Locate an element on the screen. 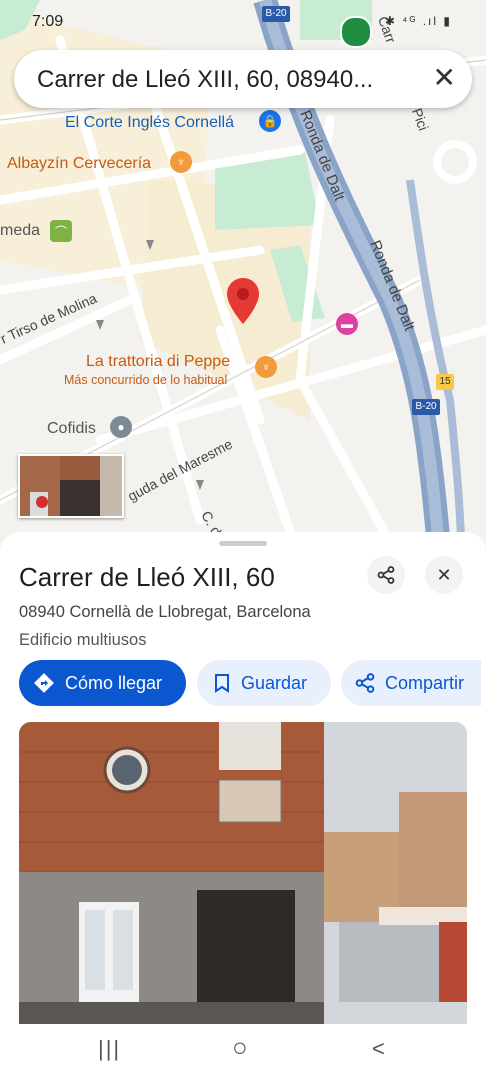 This screenshot has width=486, height=1080. directions-icon is located at coordinates (44, 683).